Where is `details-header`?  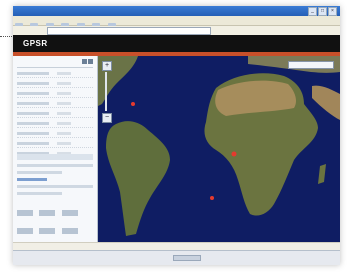
details-header is located at coordinates (55, 157).